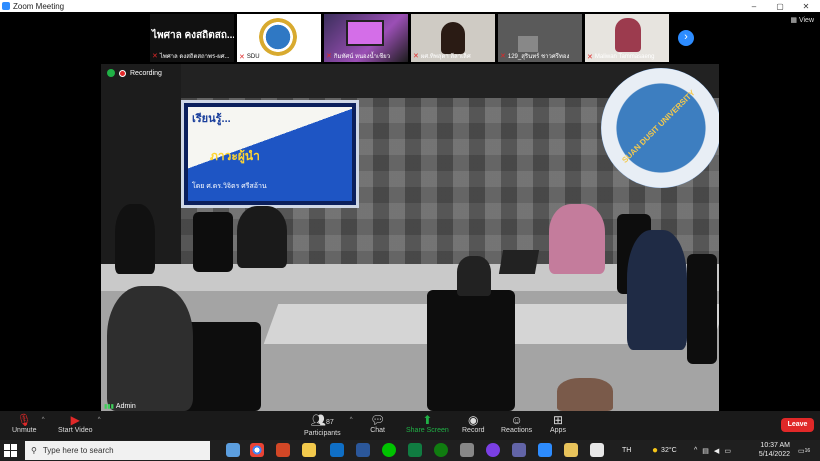 This screenshot has width=820, height=461. Describe the element at coordinates (330, 422) in the screenshot. I see `participants-count: 87` at that location.